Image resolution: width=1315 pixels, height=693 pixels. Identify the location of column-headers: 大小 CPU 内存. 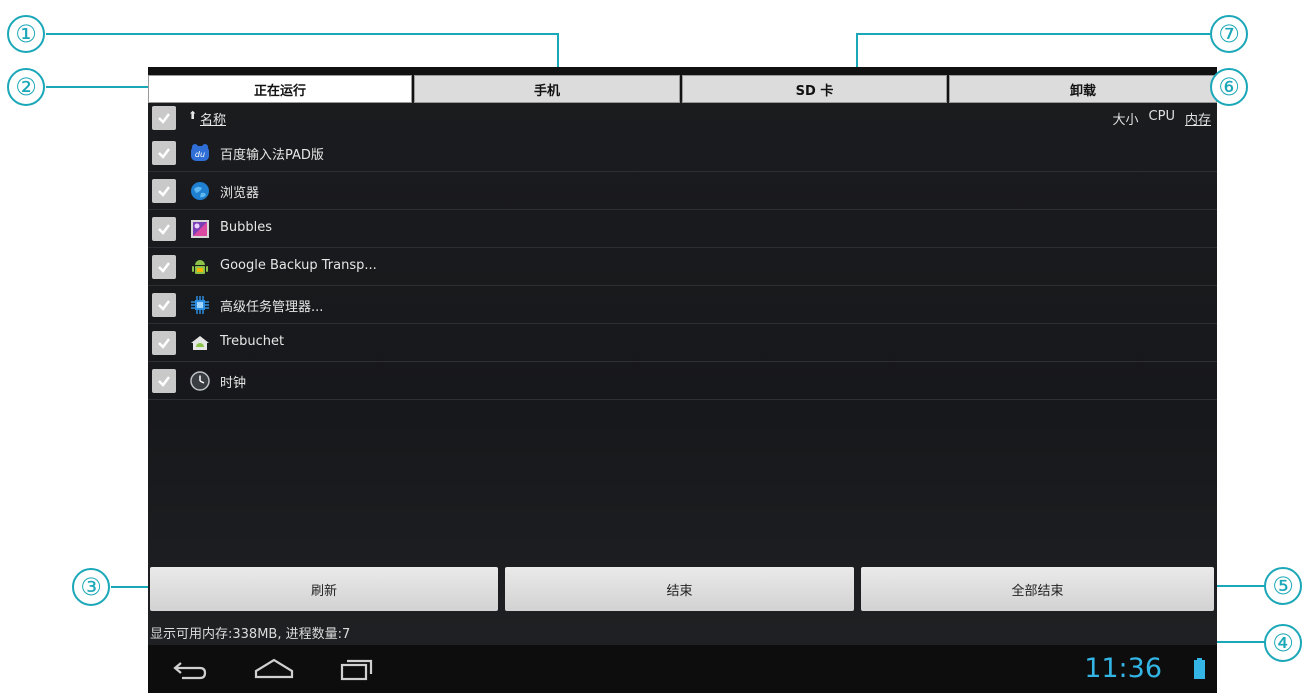
(1162, 118).